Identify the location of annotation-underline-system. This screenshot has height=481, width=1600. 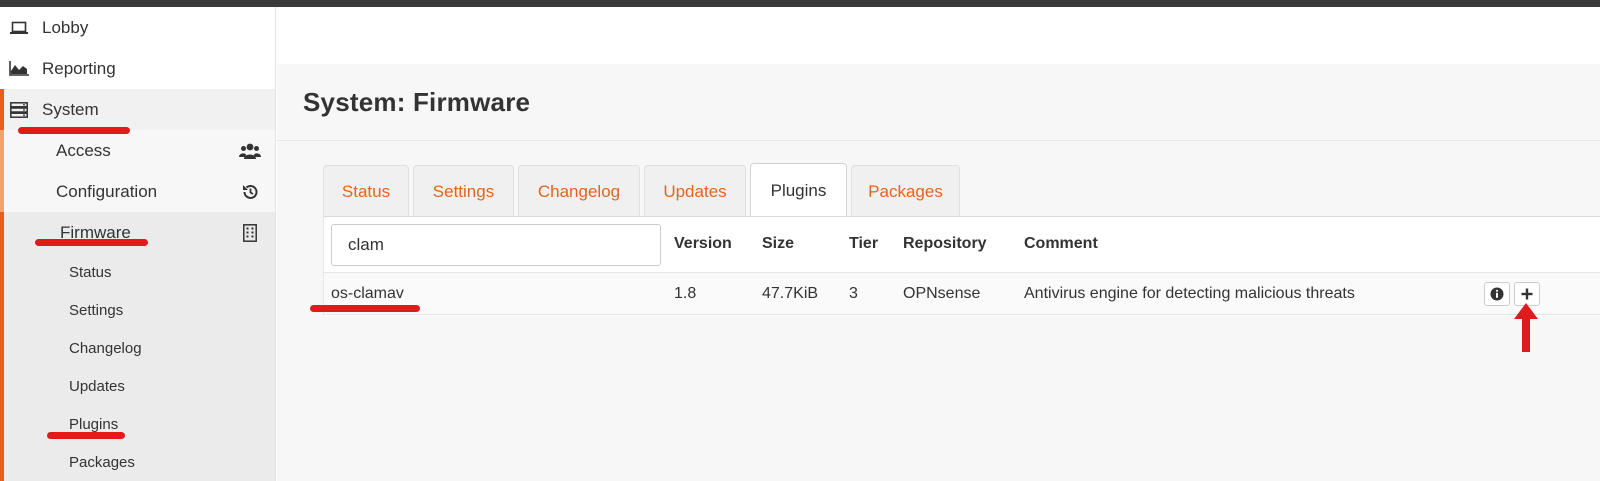
(74, 130).